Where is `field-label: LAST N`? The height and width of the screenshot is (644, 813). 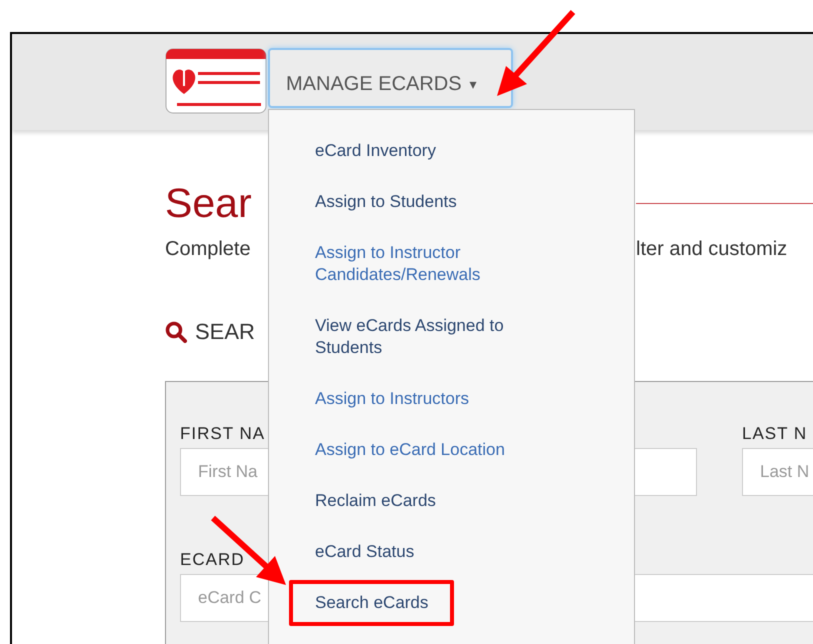 field-label: LAST N is located at coordinates (775, 434).